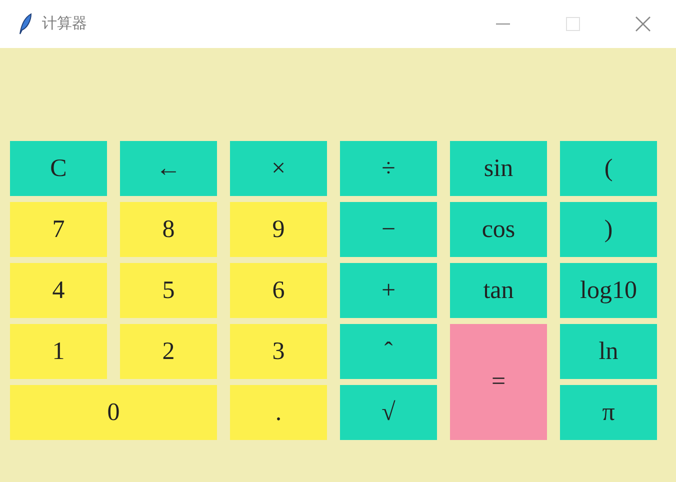 The image size is (676, 482). Describe the element at coordinates (608, 168) in the screenshot. I see `calculator-key: (` at that location.